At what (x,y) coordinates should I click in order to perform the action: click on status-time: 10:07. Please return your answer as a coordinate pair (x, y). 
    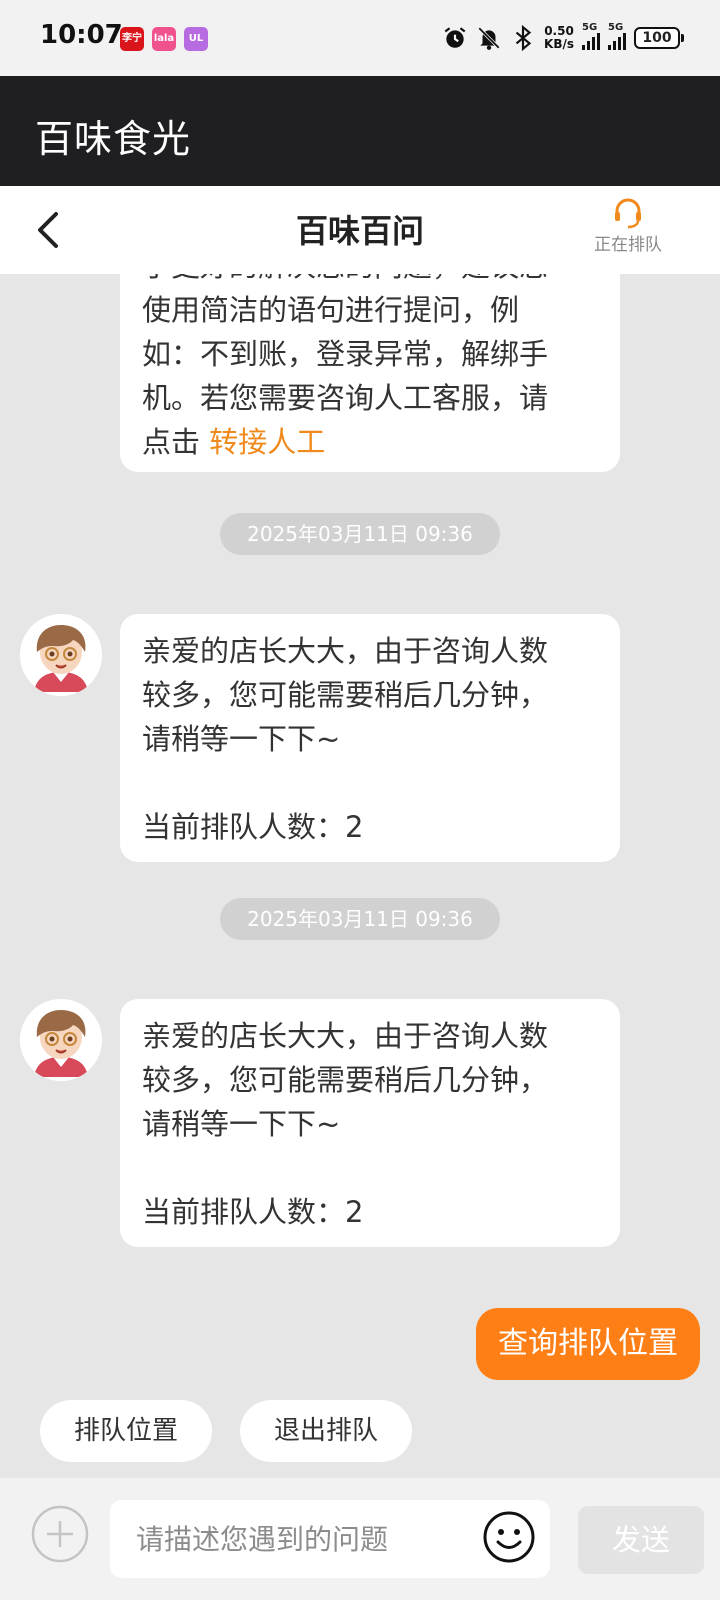
    Looking at the image, I should click on (81, 35).